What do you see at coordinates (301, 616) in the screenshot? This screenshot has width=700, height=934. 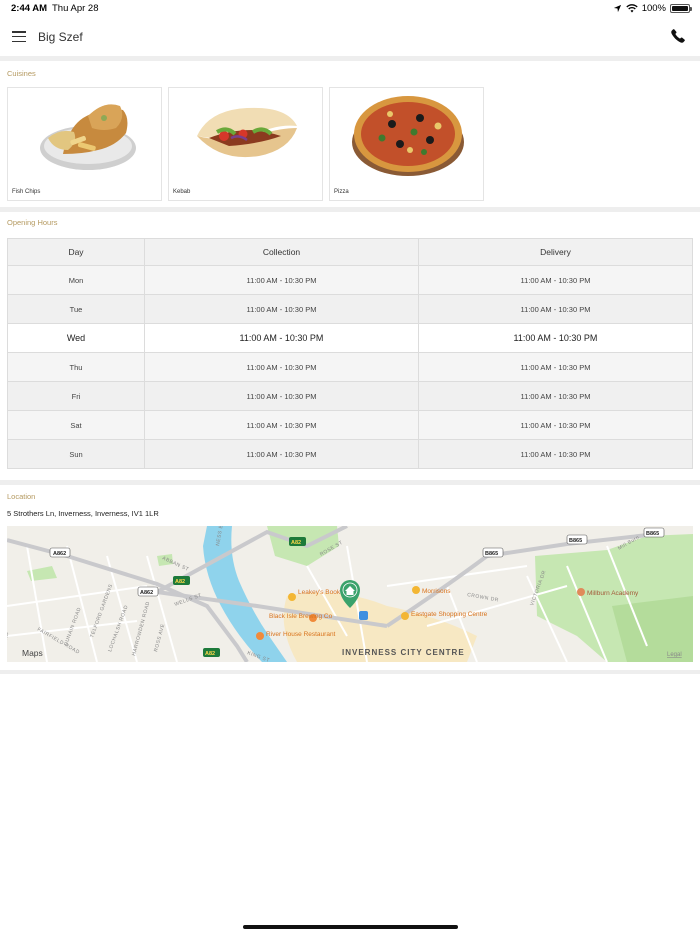 I see `svg-text: Black Isle Brewing Co` at bounding box center [301, 616].